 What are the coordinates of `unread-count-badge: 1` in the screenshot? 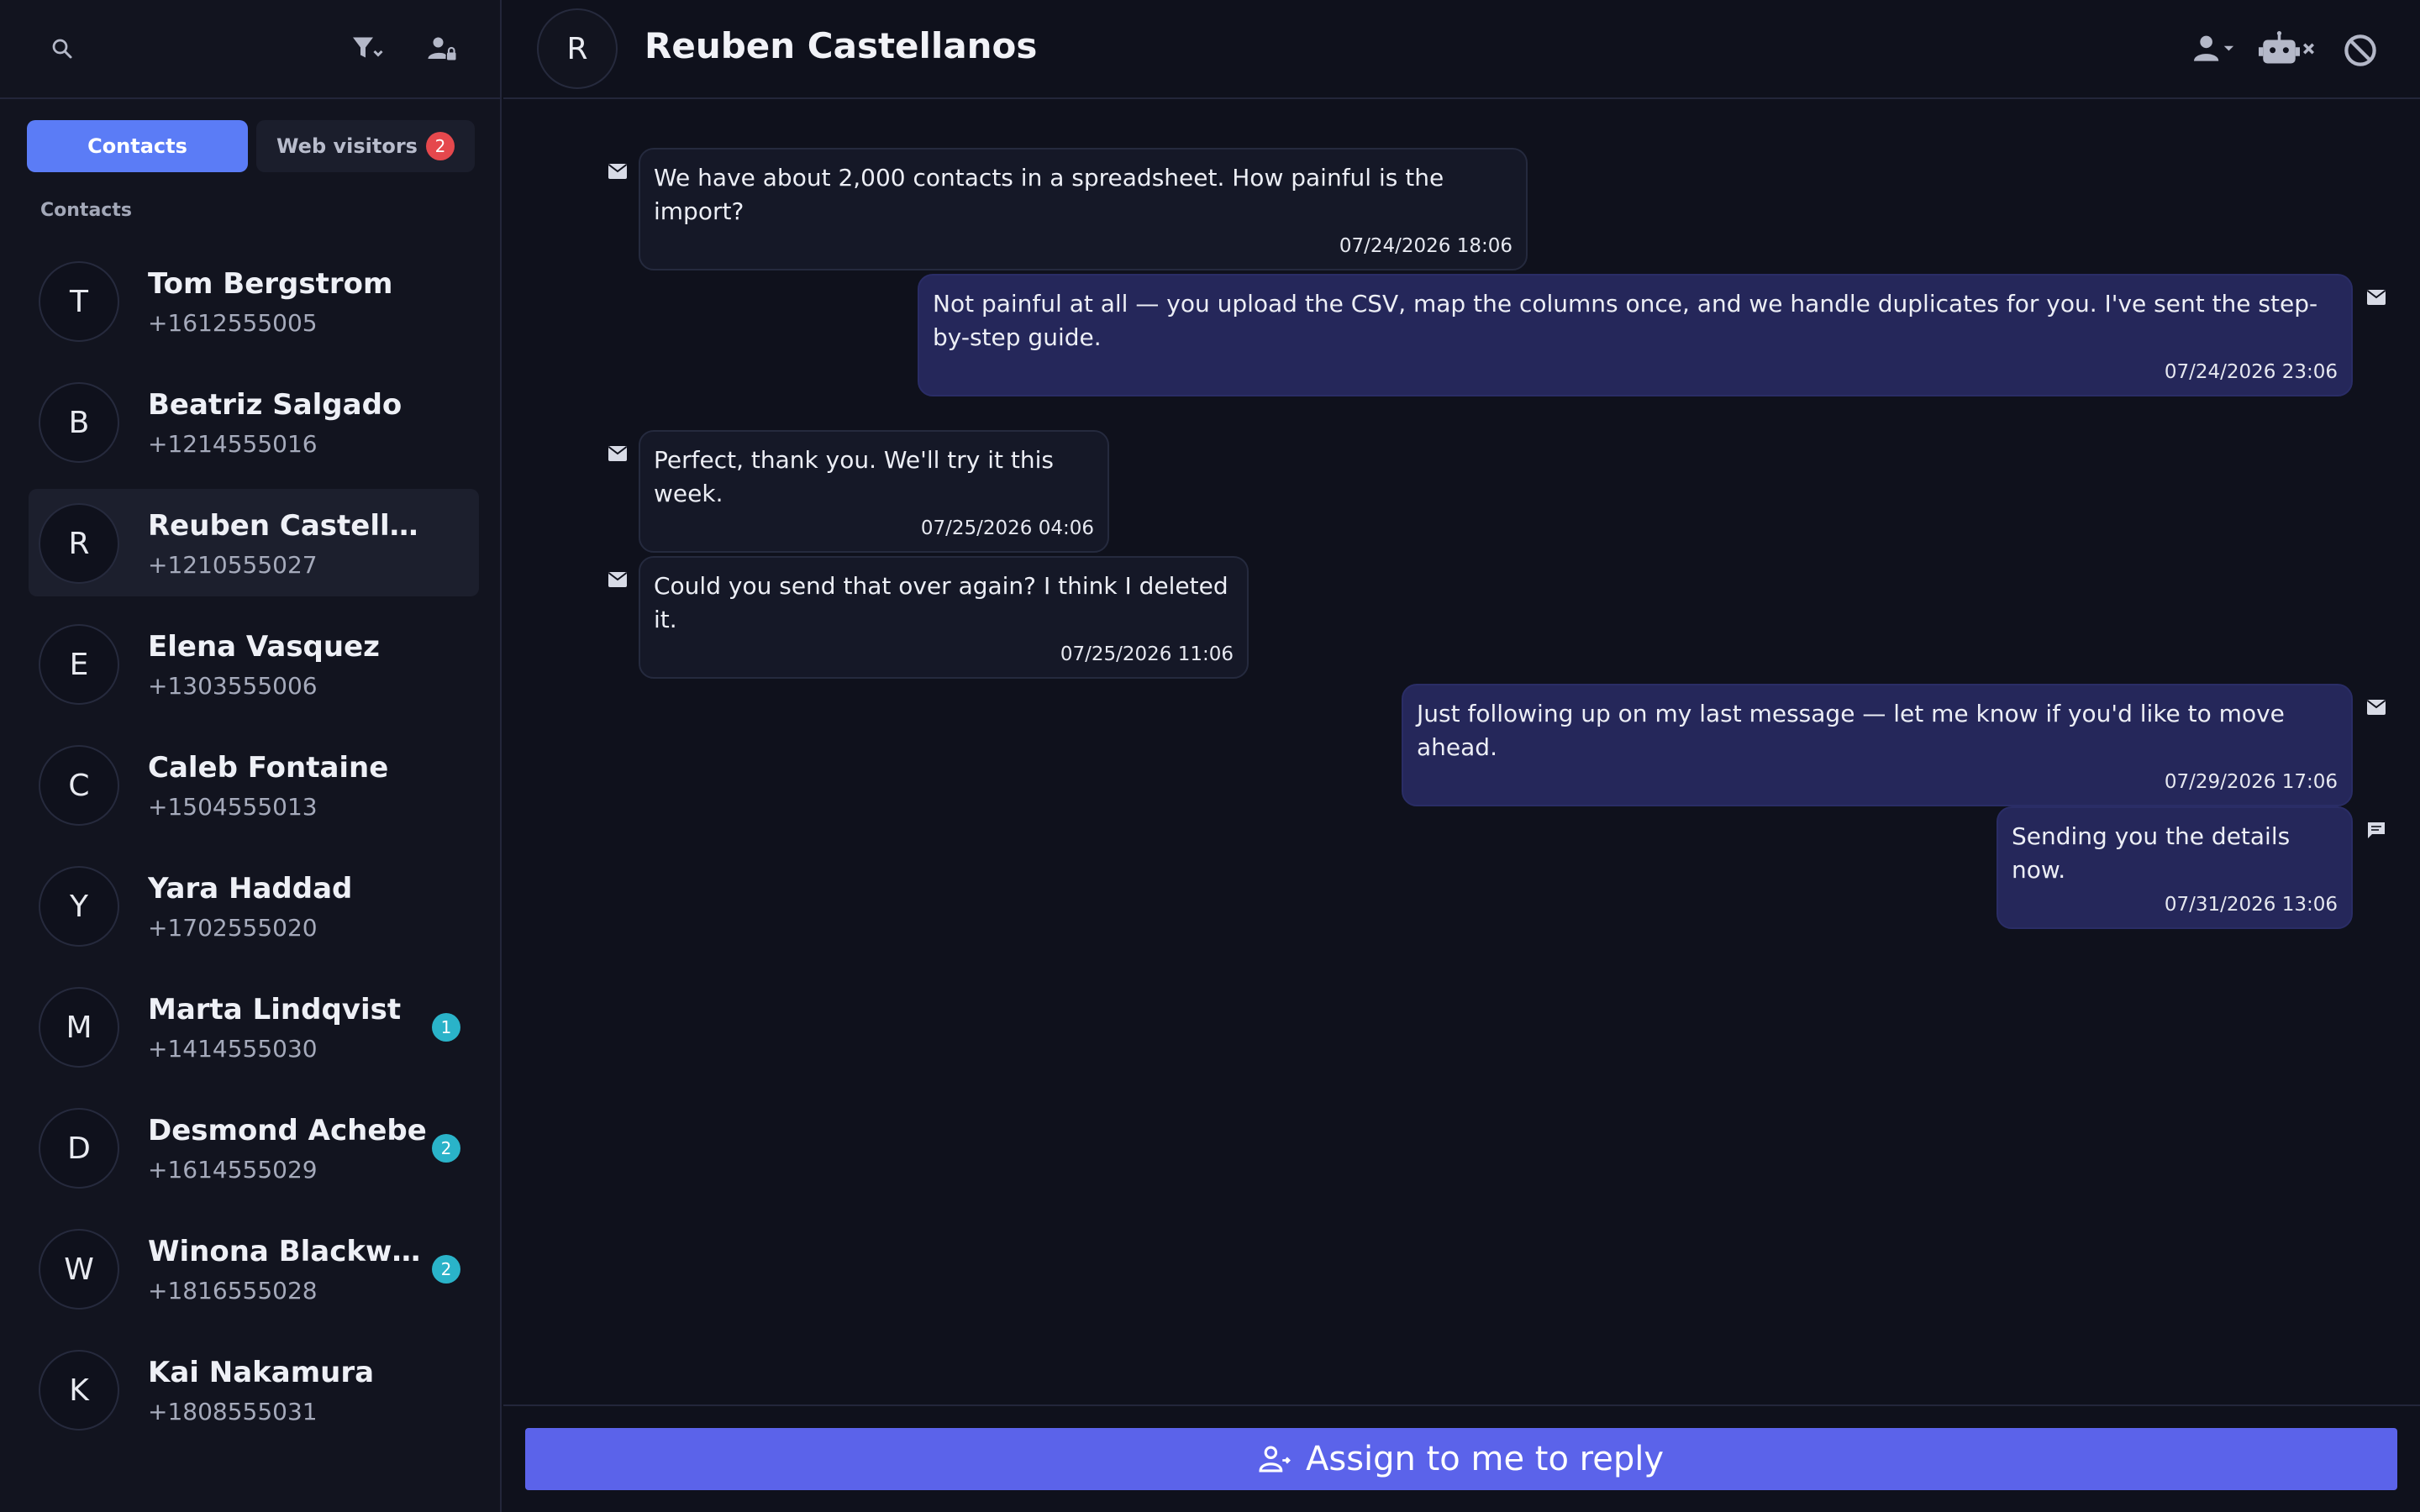 It's located at (446, 1027).